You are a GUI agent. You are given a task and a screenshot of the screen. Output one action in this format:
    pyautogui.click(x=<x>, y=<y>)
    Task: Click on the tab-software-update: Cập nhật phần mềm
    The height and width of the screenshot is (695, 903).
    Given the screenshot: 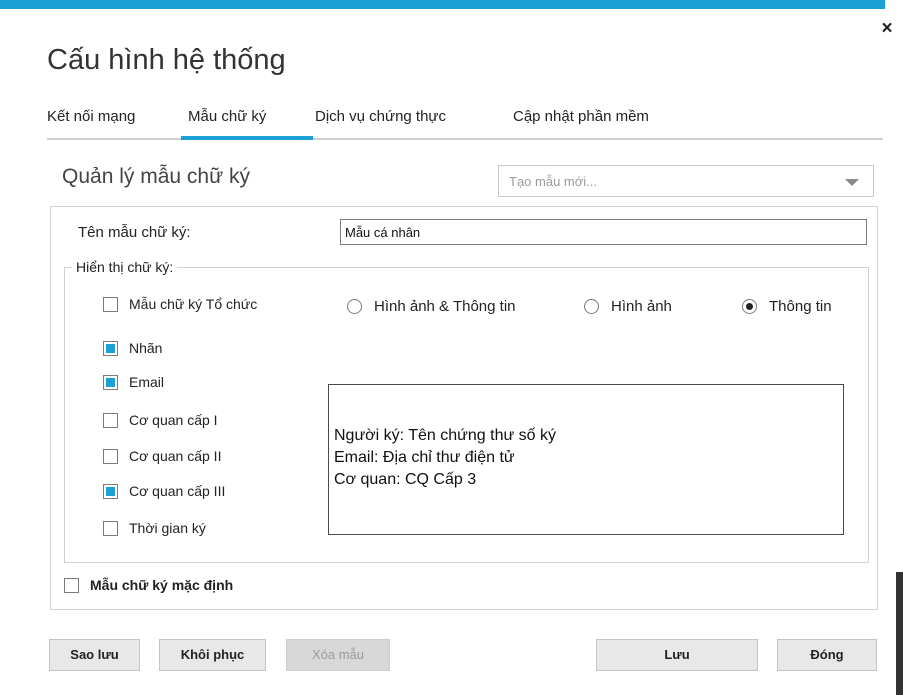 What is the action you would take?
    pyautogui.click(x=581, y=116)
    